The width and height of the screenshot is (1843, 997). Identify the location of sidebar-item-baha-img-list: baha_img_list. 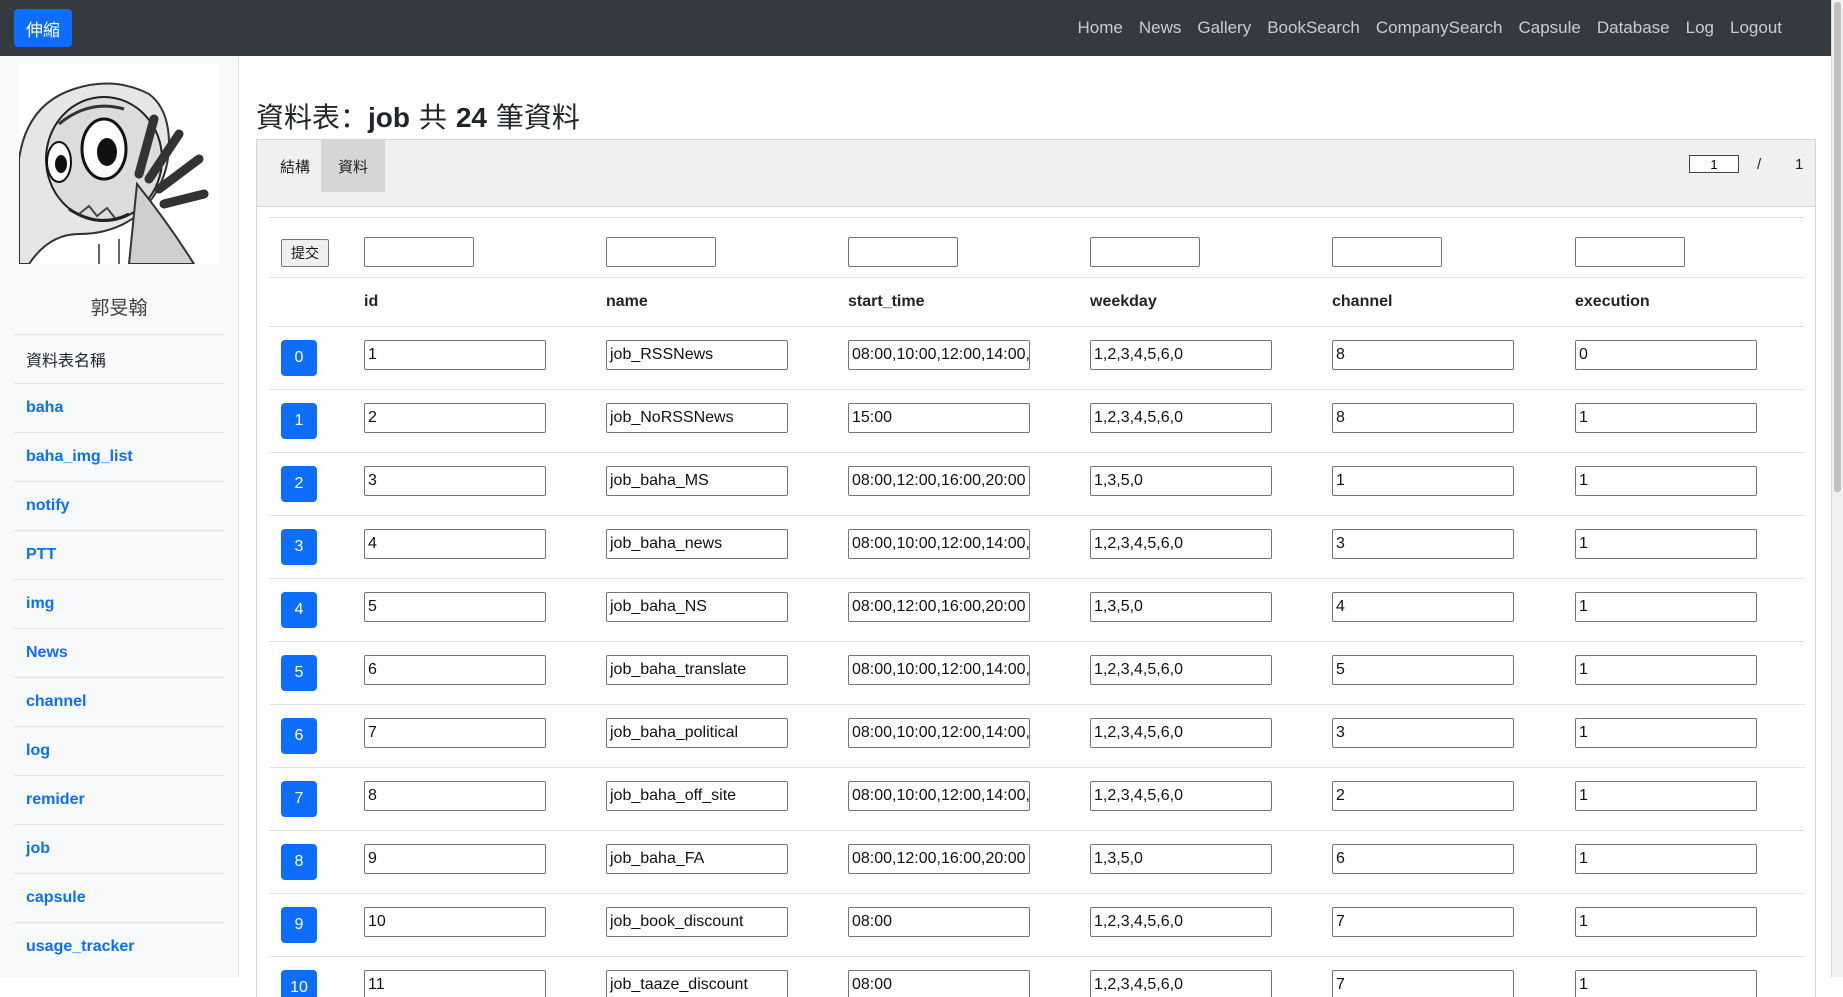
(119, 456).